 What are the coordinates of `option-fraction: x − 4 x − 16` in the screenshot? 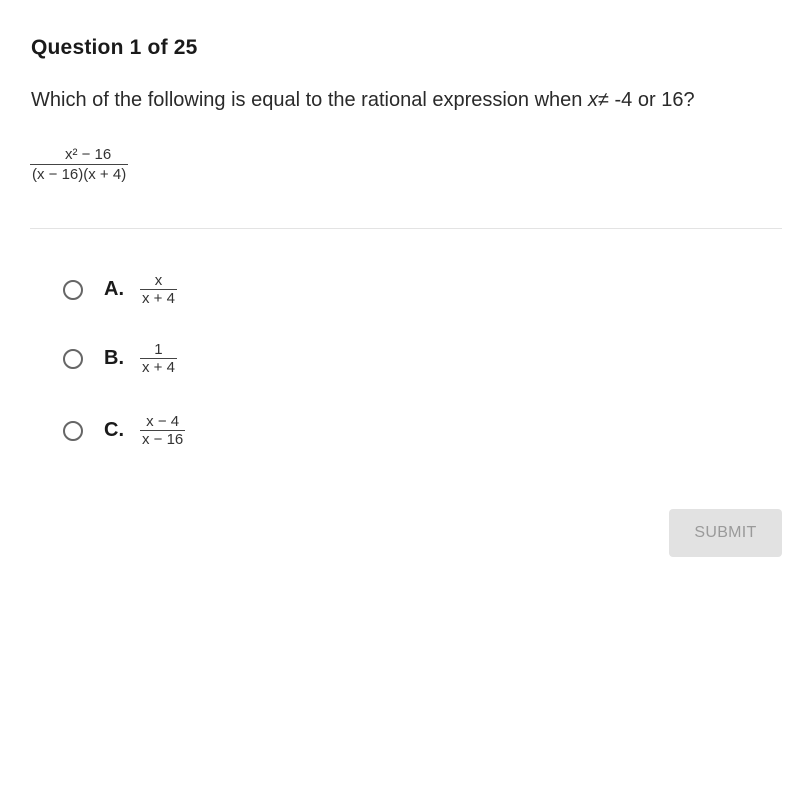 It's located at (163, 430).